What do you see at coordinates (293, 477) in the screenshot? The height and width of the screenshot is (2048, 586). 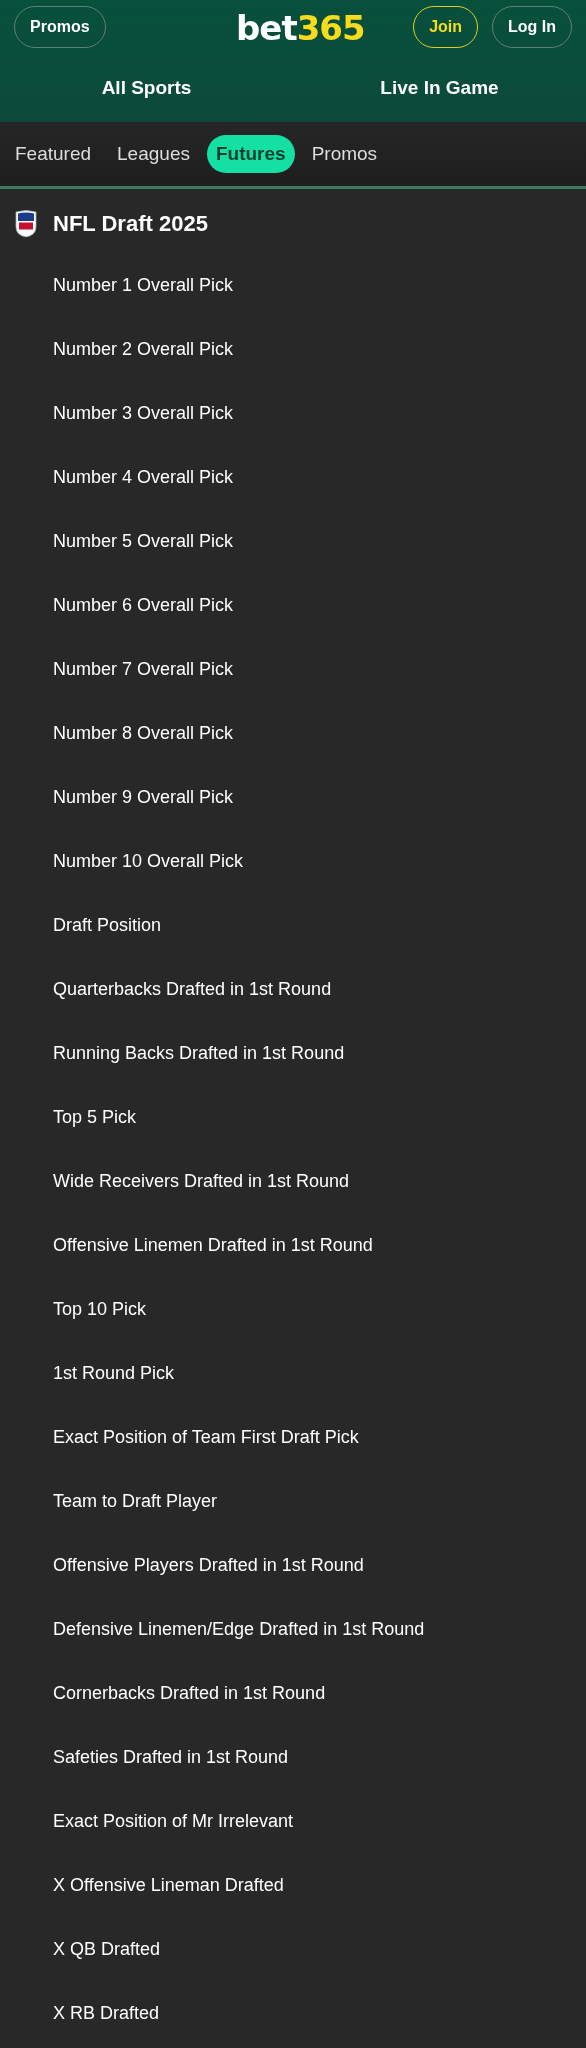 I see `market-link: Number 4 Overall Pick` at bounding box center [293, 477].